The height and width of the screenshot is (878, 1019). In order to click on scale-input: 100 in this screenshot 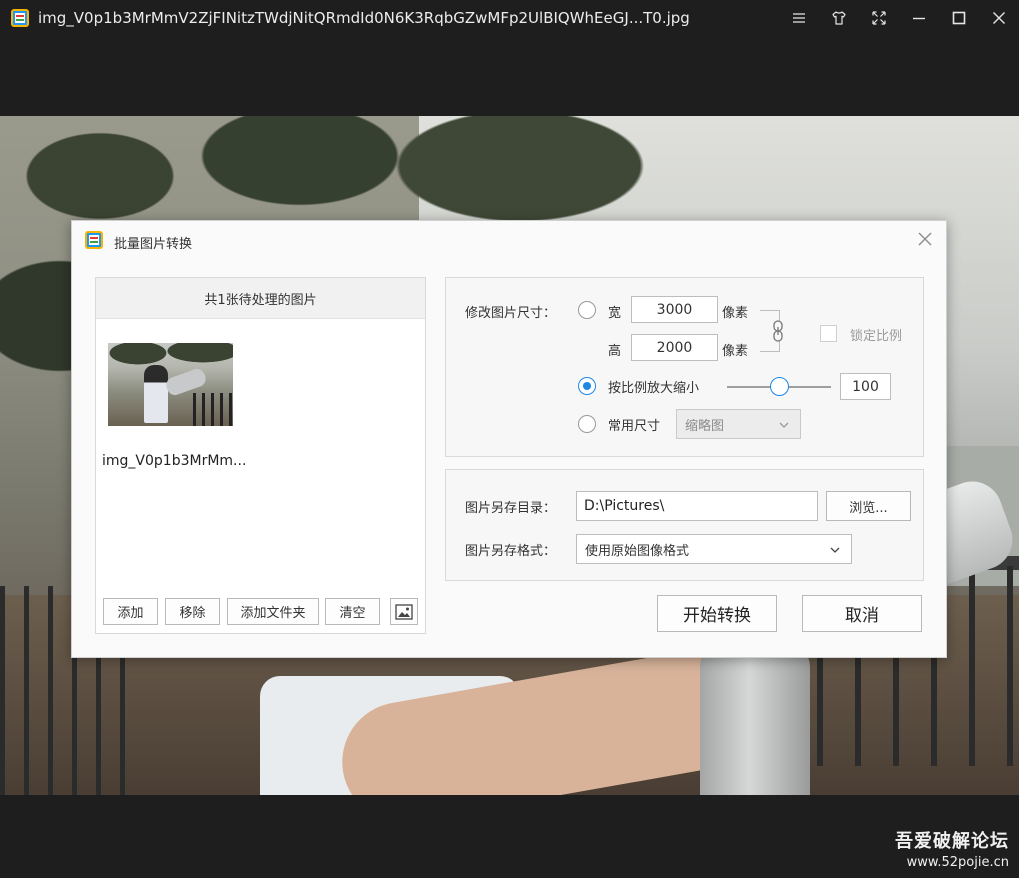, I will do `click(865, 386)`.